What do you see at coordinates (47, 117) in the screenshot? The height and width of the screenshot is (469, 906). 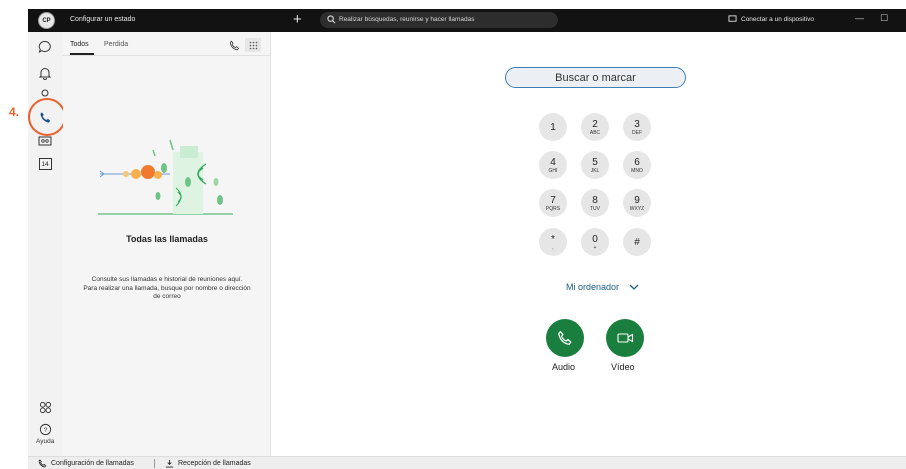 I see `highlight-circle-annotation` at bounding box center [47, 117].